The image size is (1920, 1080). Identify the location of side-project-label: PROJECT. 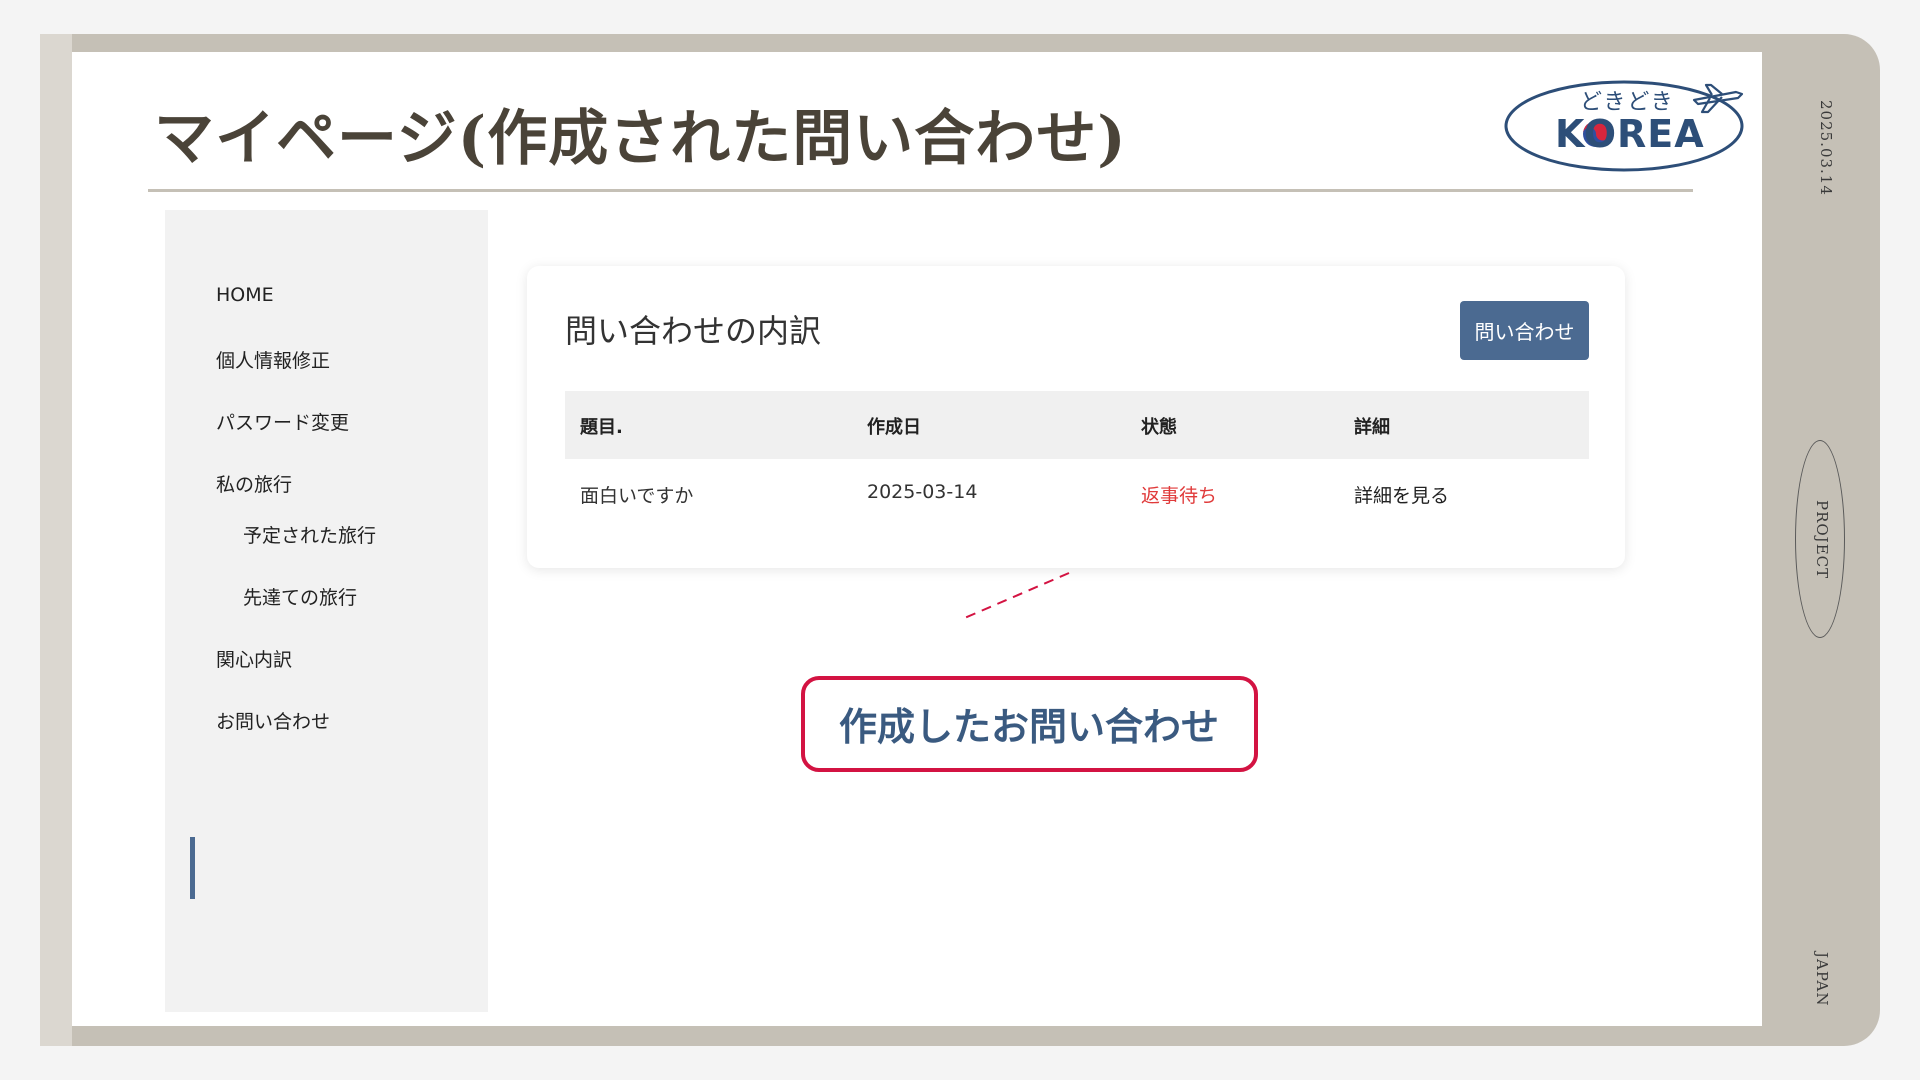
(1822, 540).